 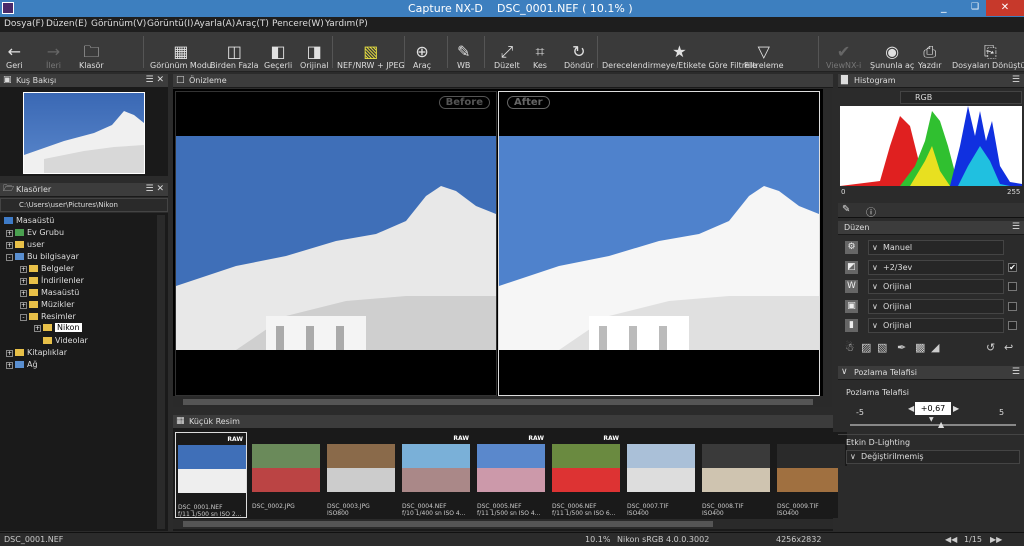 What do you see at coordinates (346, 24) in the screenshot?
I see `menu-help: Yardım(P)` at bounding box center [346, 24].